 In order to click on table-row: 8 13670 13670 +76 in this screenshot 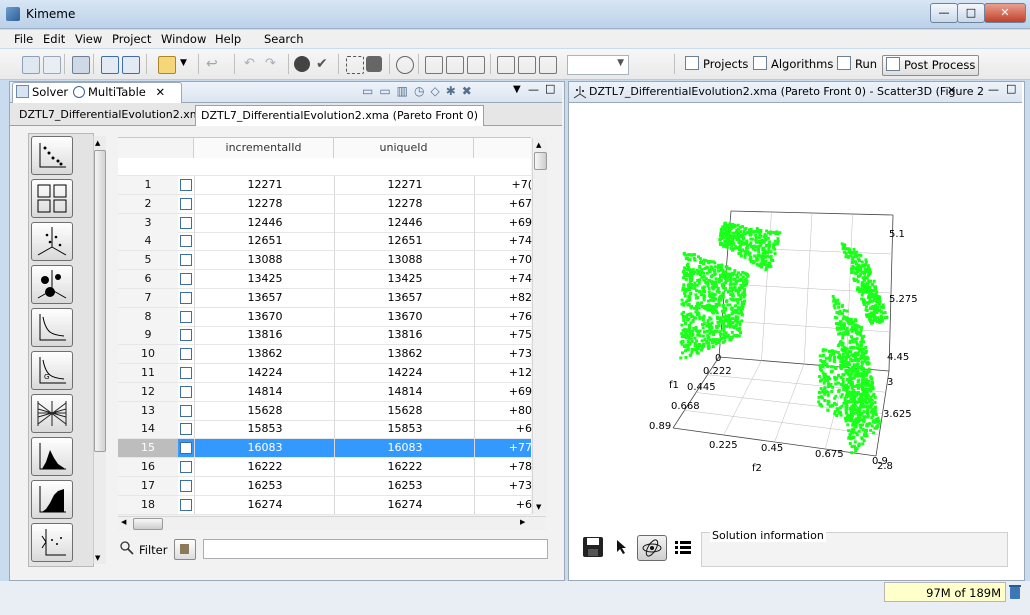, I will do `click(325, 317)`.